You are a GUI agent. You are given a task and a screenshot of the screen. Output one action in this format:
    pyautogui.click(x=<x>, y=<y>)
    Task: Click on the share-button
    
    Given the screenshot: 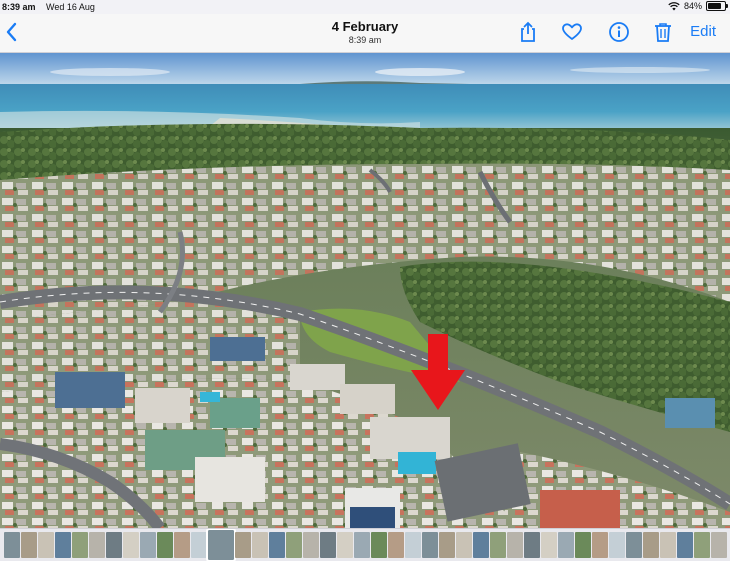 What is the action you would take?
    pyautogui.click(x=528, y=32)
    